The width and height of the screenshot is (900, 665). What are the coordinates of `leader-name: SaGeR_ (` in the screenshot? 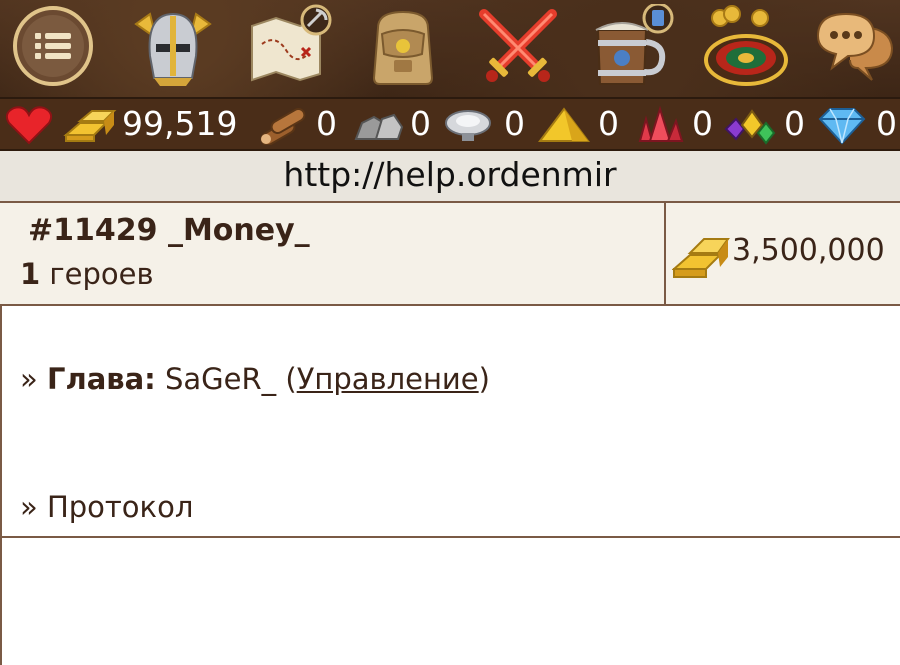 It's located at (226, 379).